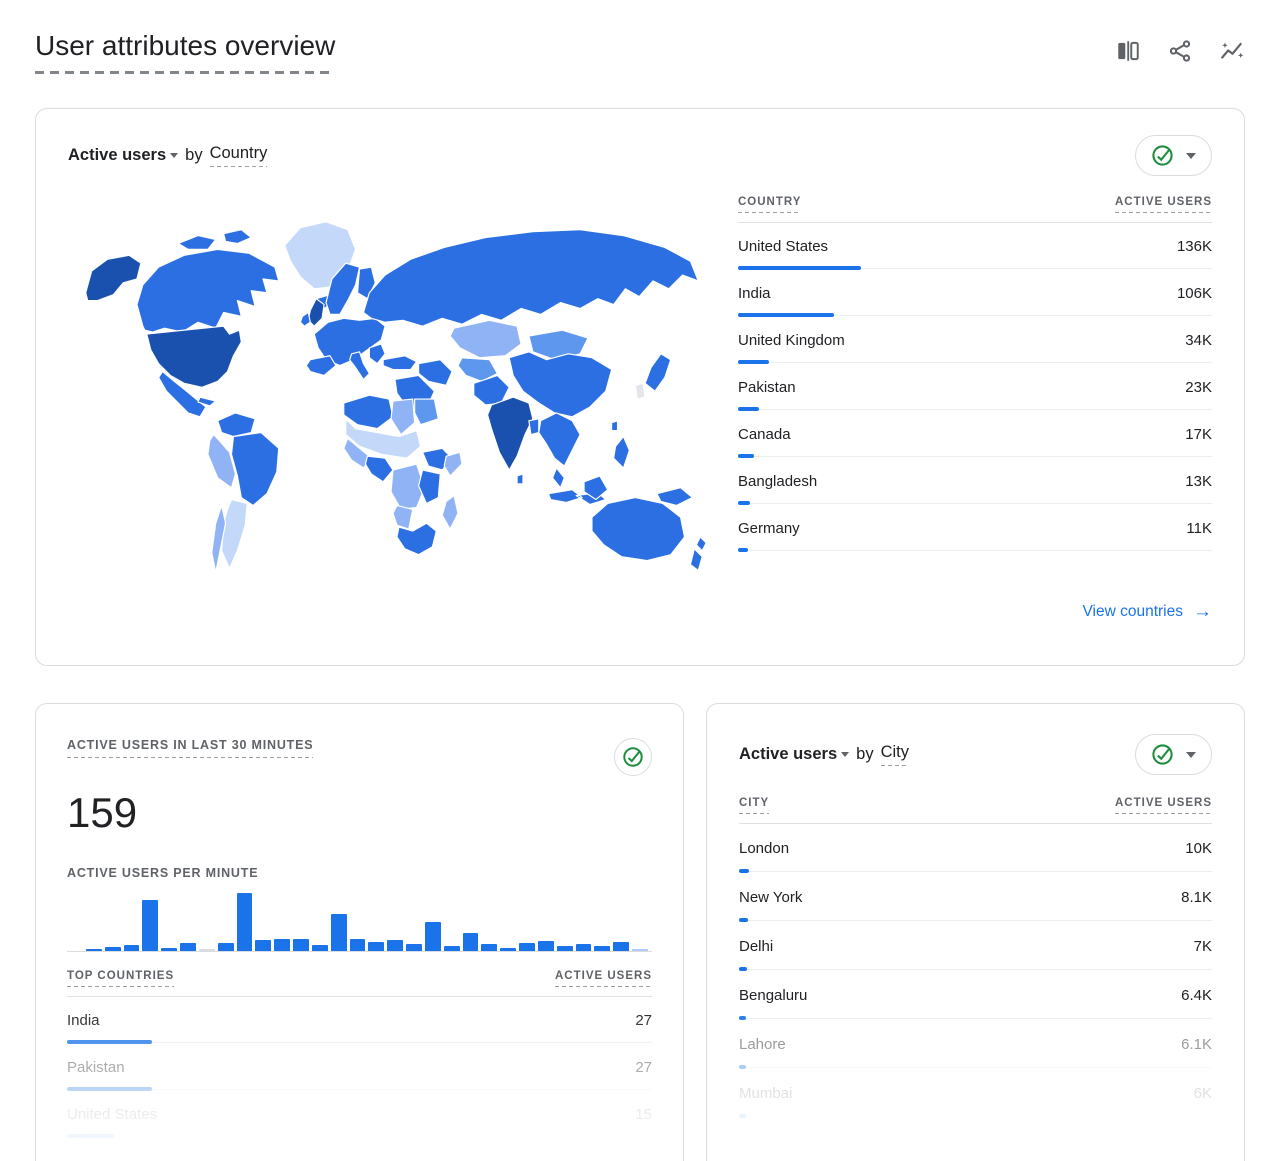 This screenshot has height=1161, width=1280. What do you see at coordinates (975, 481) in the screenshot?
I see `table-row: Bangladesh 13K` at bounding box center [975, 481].